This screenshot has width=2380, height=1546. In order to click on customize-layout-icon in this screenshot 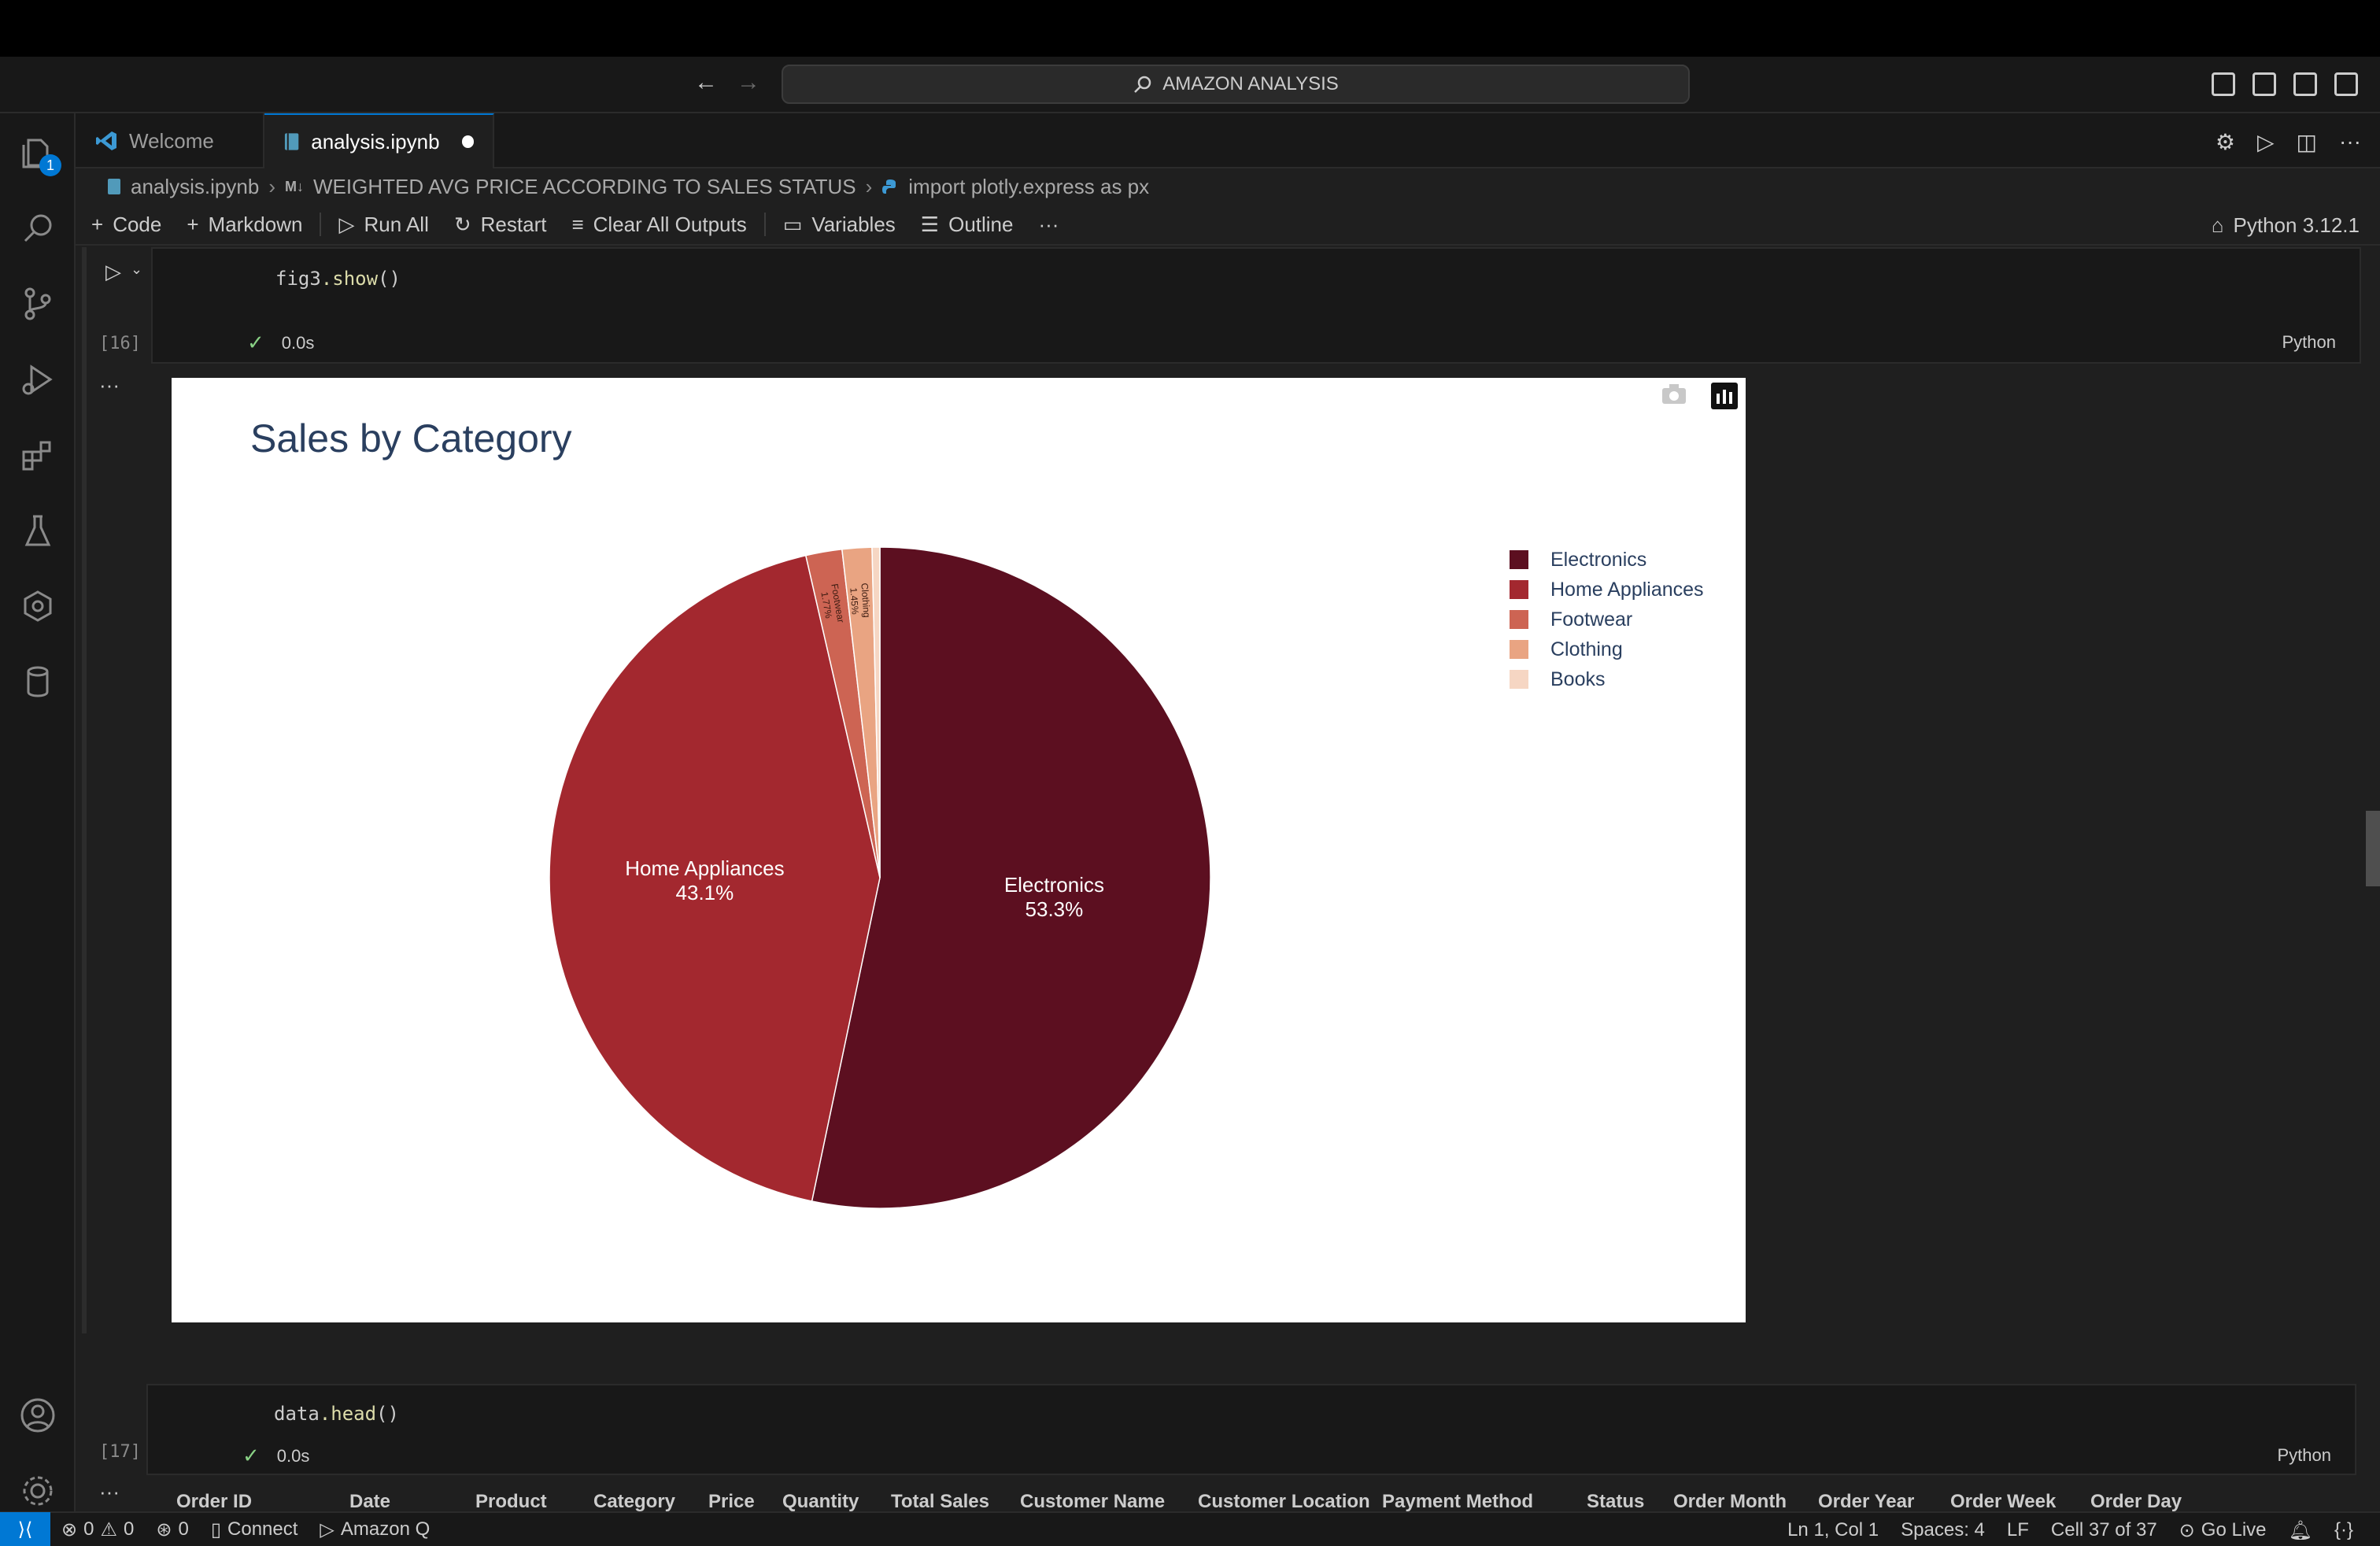, I will do `click(2346, 84)`.